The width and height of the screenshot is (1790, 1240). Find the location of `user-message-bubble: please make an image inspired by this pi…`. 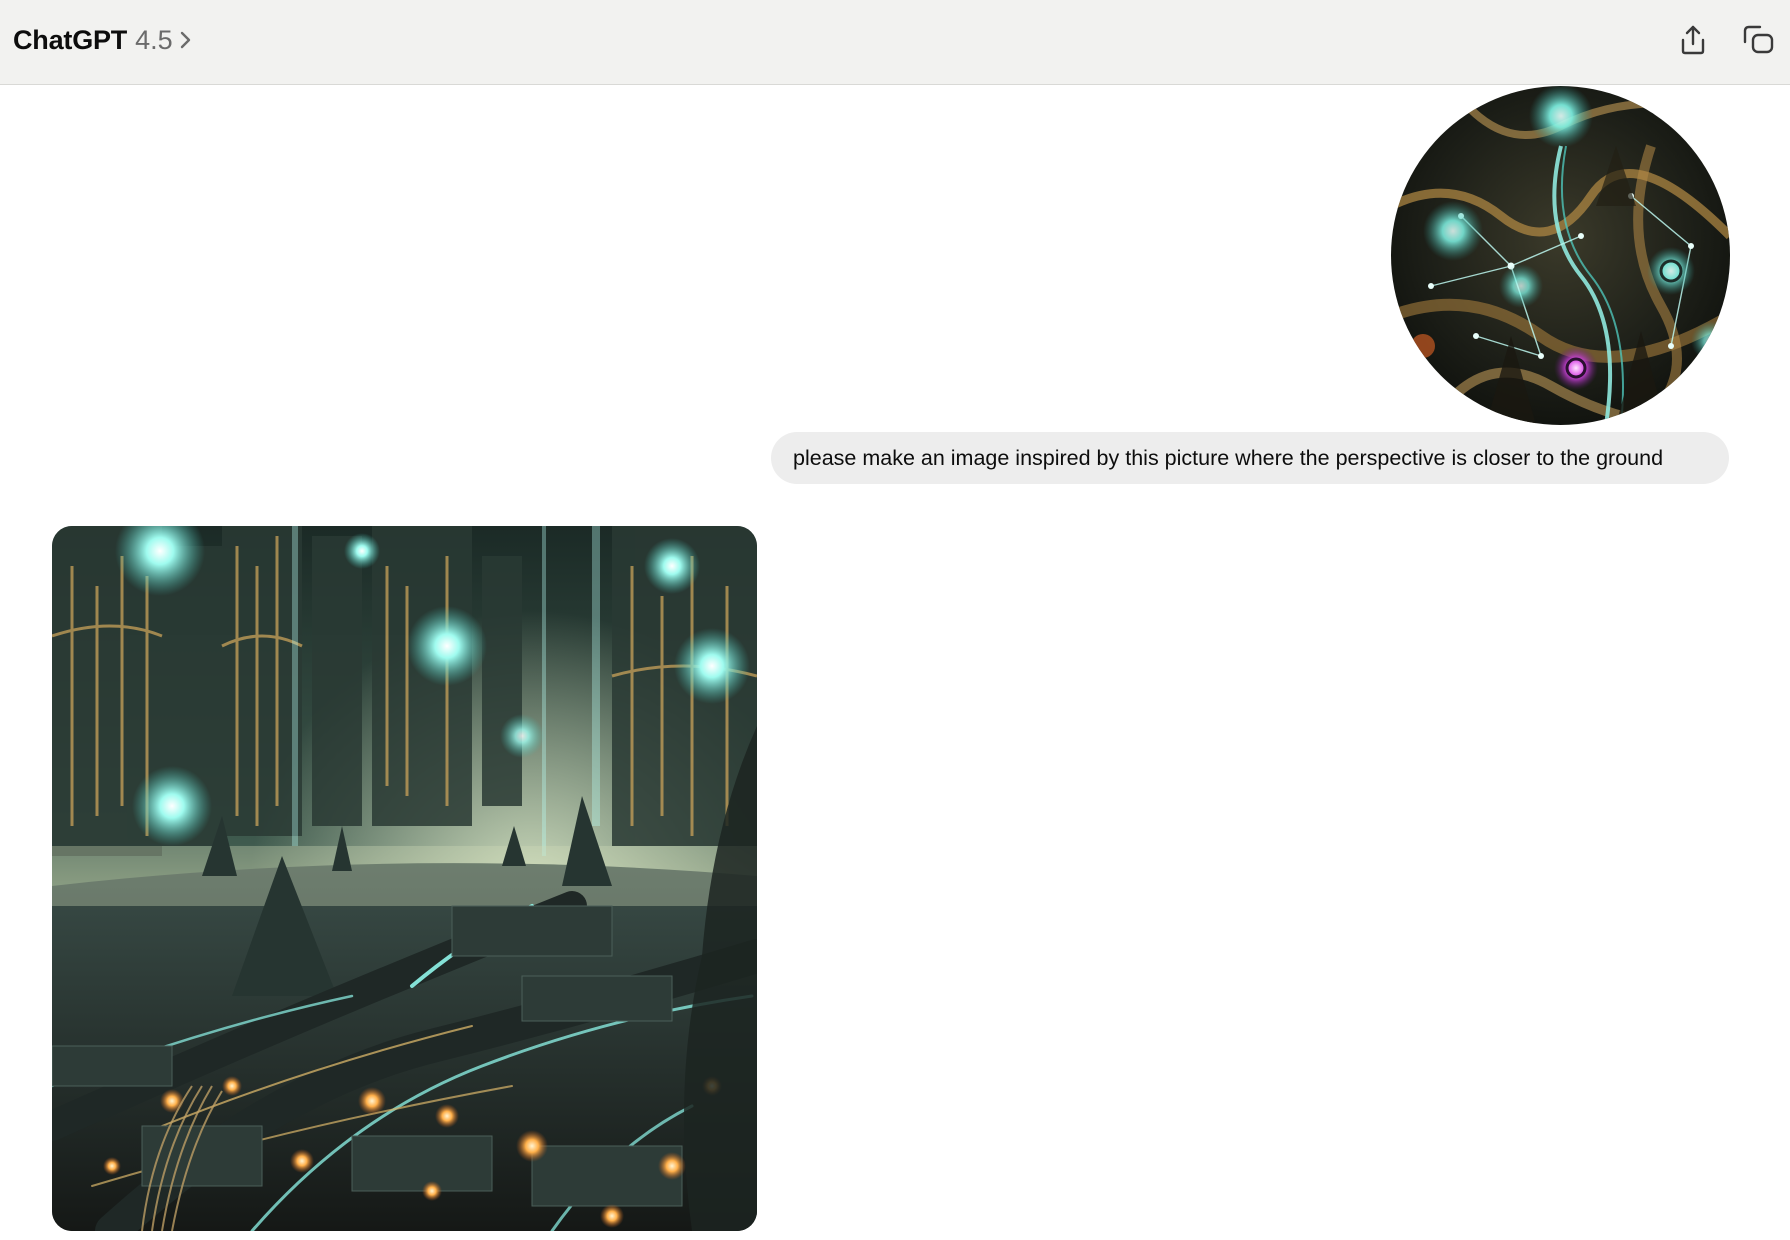

user-message-bubble: please make an image inspired by this pi… is located at coordinates (1250, 458).